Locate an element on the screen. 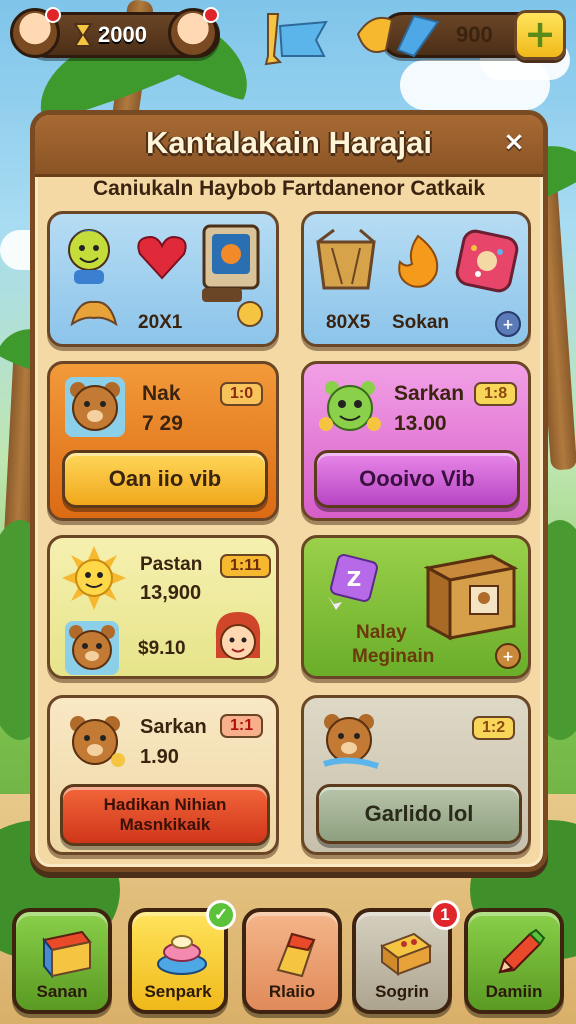 The height and width of the screenshot is (1024, 576). offer-5-value: 13,900 is located at coordinates (171, 593).